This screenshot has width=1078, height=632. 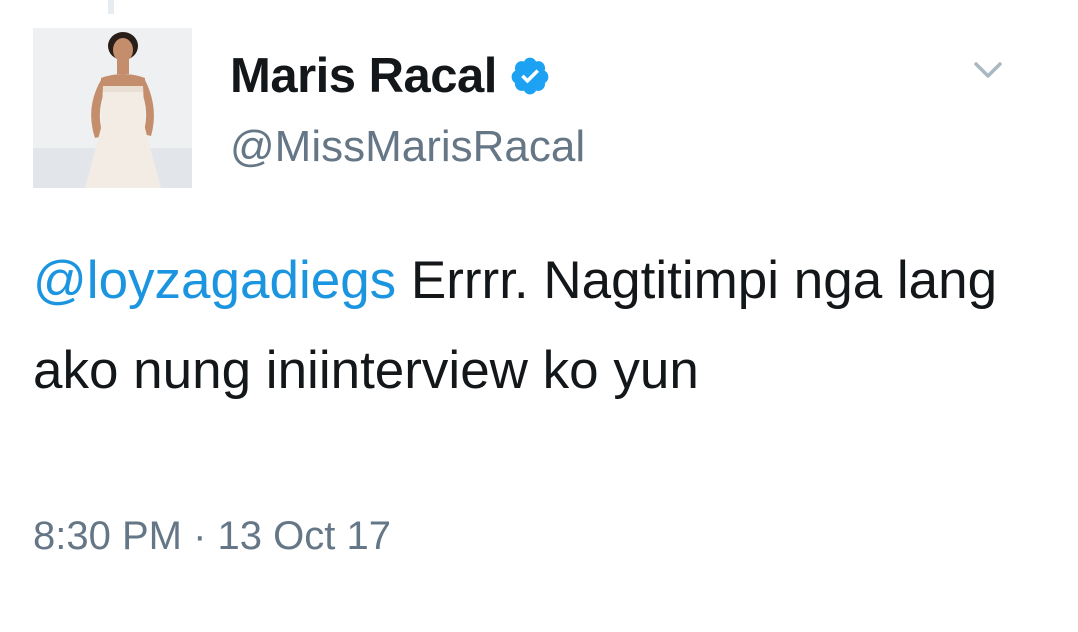 I want to click on mention-link: @loyzagadiegs, so click(x=214, y=280).